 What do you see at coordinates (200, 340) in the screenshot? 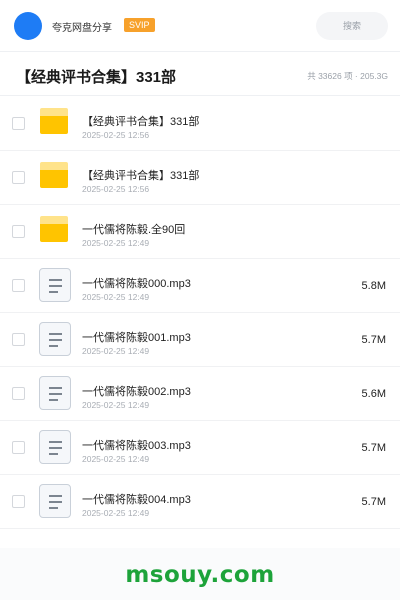
I see `file-row: 一代儒将陈毅001.mp3 2025-02-25 12:49 5.7M` at bounding box center [200, 340].